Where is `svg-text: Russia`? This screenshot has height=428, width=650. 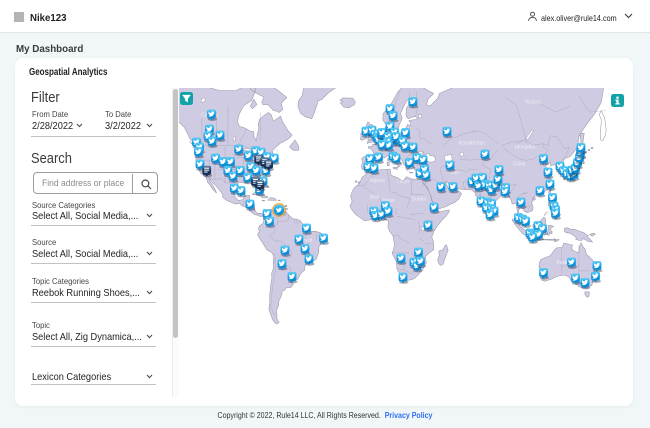 svg-text: Russia is located at coordinates (533, 103).